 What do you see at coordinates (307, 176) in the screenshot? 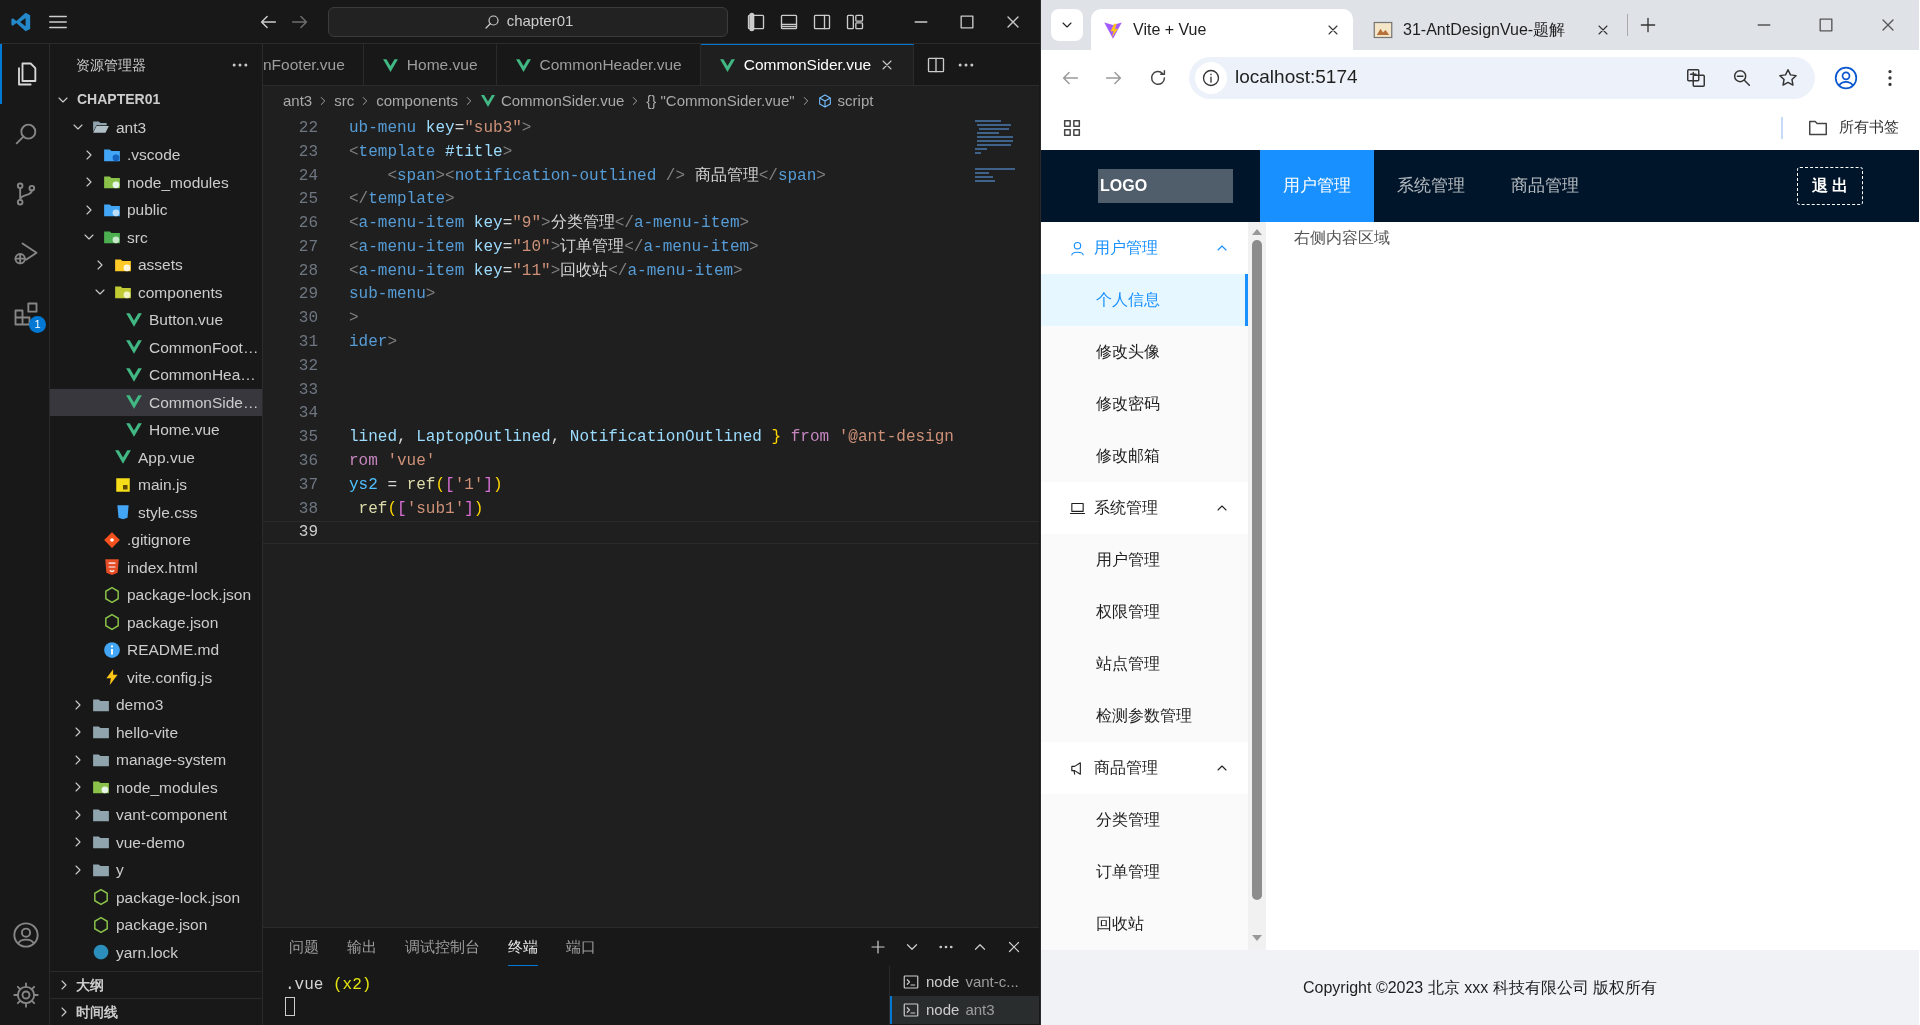
I see `line-number: 24` at bounding box center [307, 176].